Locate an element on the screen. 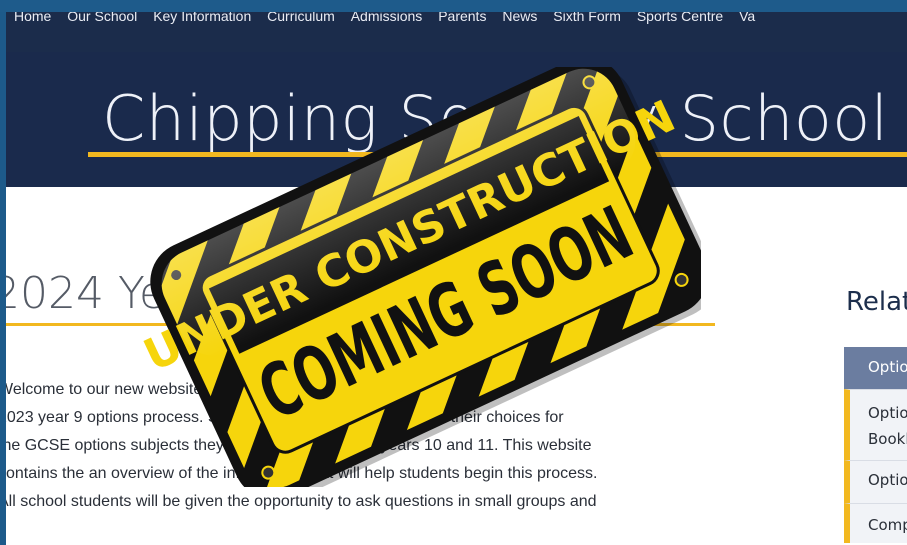 This screenshot has width=907, height=545. nav-item-key-information: Key Information is located at coordinates (202, 18).